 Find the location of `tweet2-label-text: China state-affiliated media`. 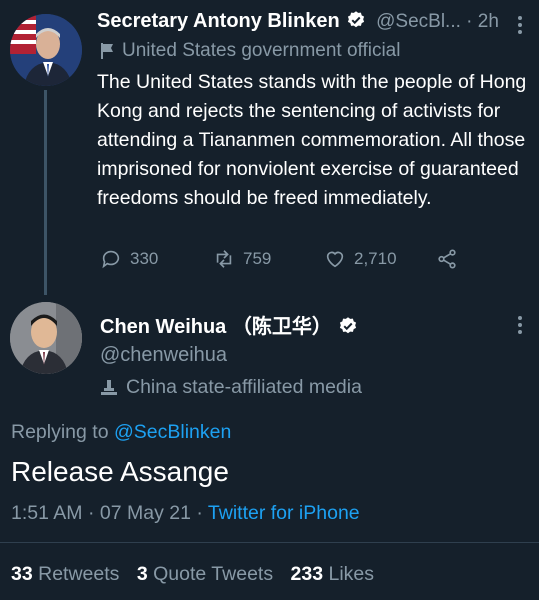

tweet2-label-text: China state-affiliated media is located at coordinates (244, 387).